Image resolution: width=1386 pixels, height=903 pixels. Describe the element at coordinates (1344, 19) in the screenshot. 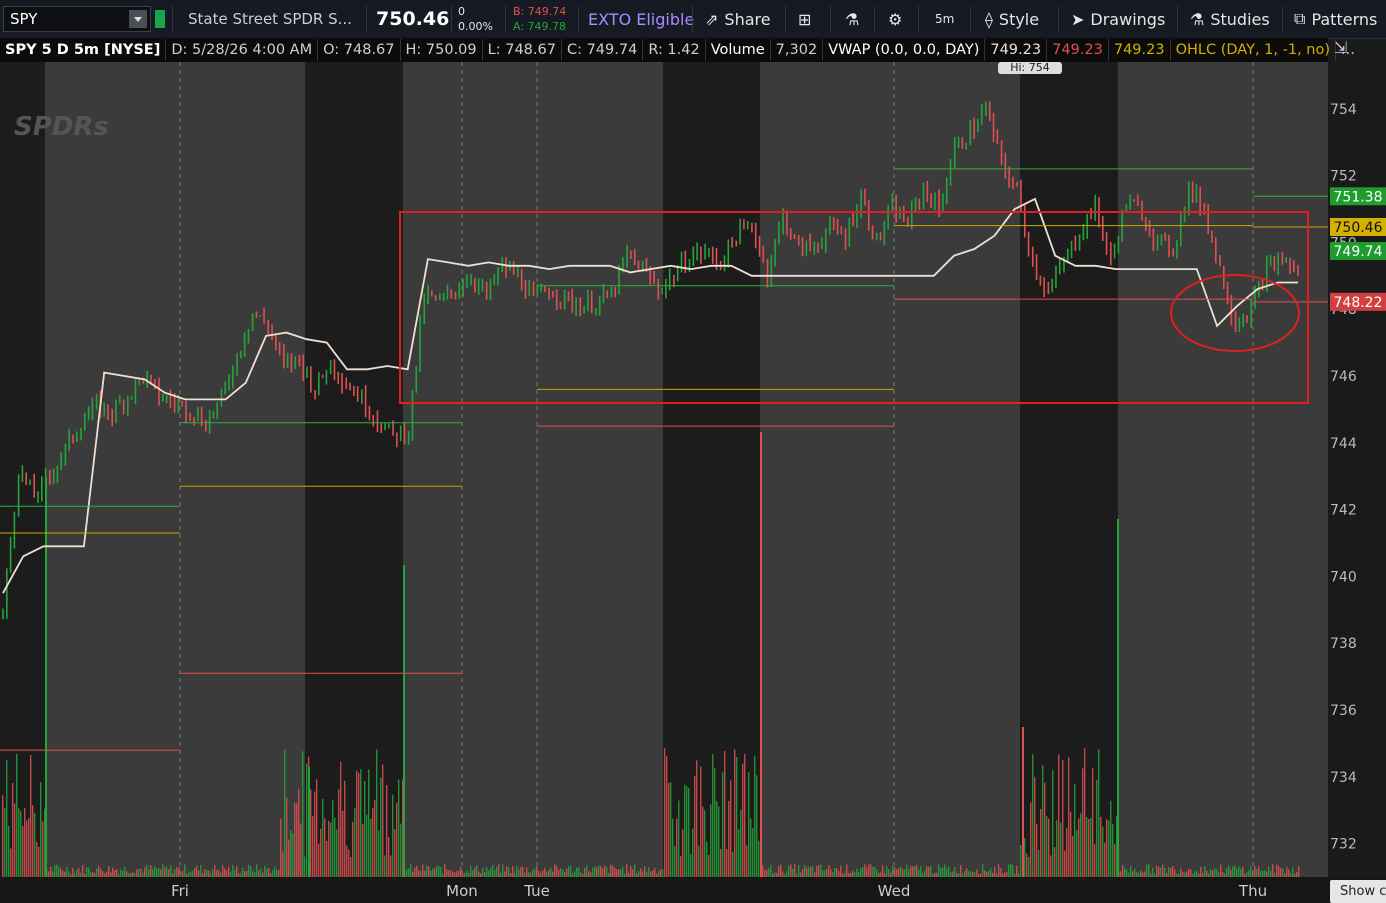

I see `patterns-label: Patterns` at that location.